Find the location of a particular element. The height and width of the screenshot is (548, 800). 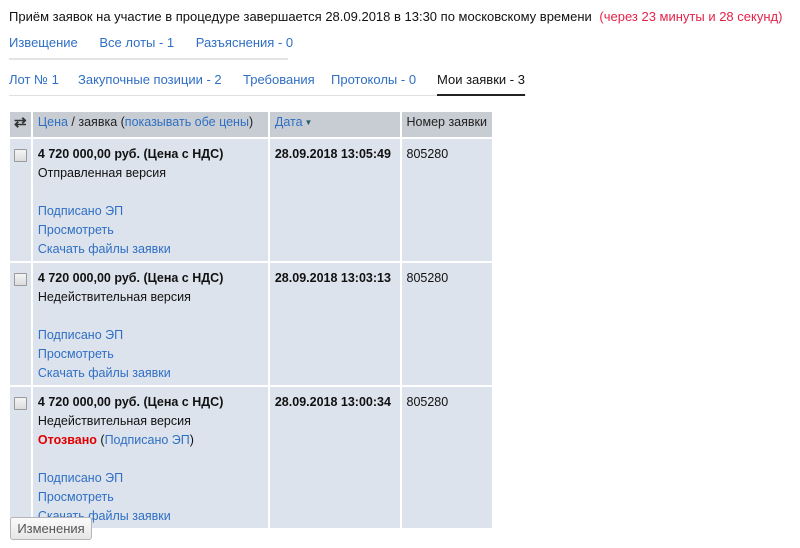

procedure-nav: Извещение Все лоты - 1 Разъяснения - 0 is located at coordinates (151, 47).